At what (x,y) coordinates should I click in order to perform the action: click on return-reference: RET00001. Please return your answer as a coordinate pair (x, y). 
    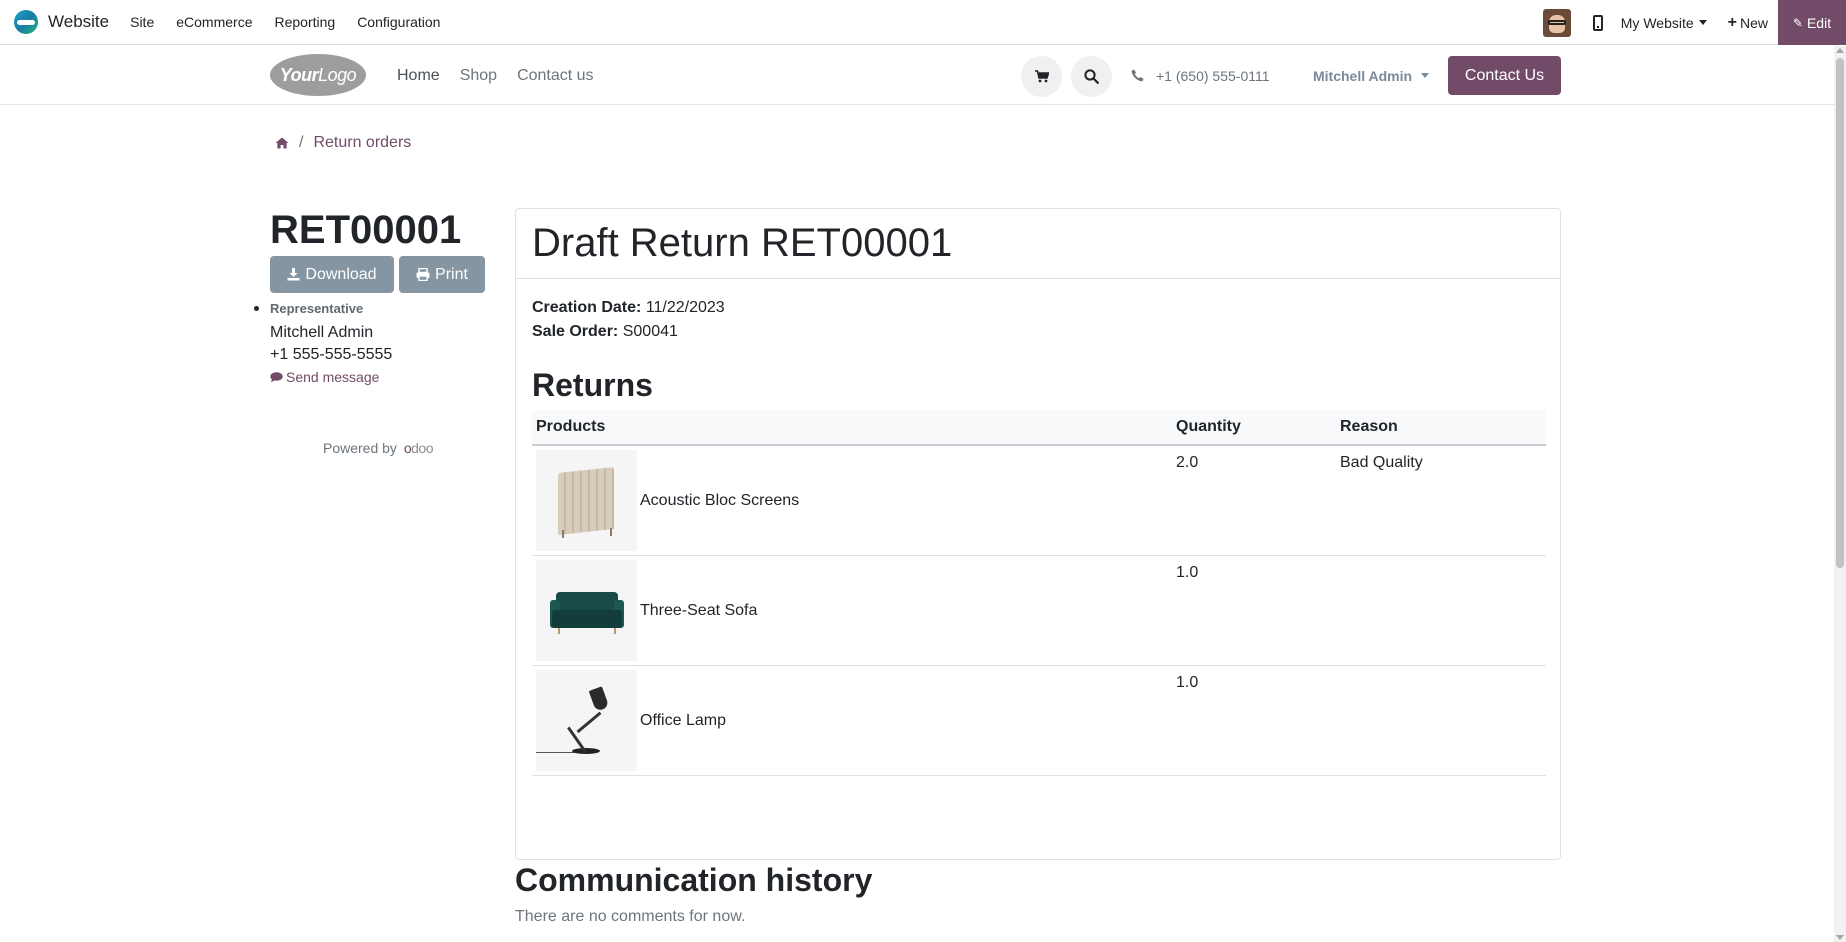
    Looking at the image, I should click on (366, 230).